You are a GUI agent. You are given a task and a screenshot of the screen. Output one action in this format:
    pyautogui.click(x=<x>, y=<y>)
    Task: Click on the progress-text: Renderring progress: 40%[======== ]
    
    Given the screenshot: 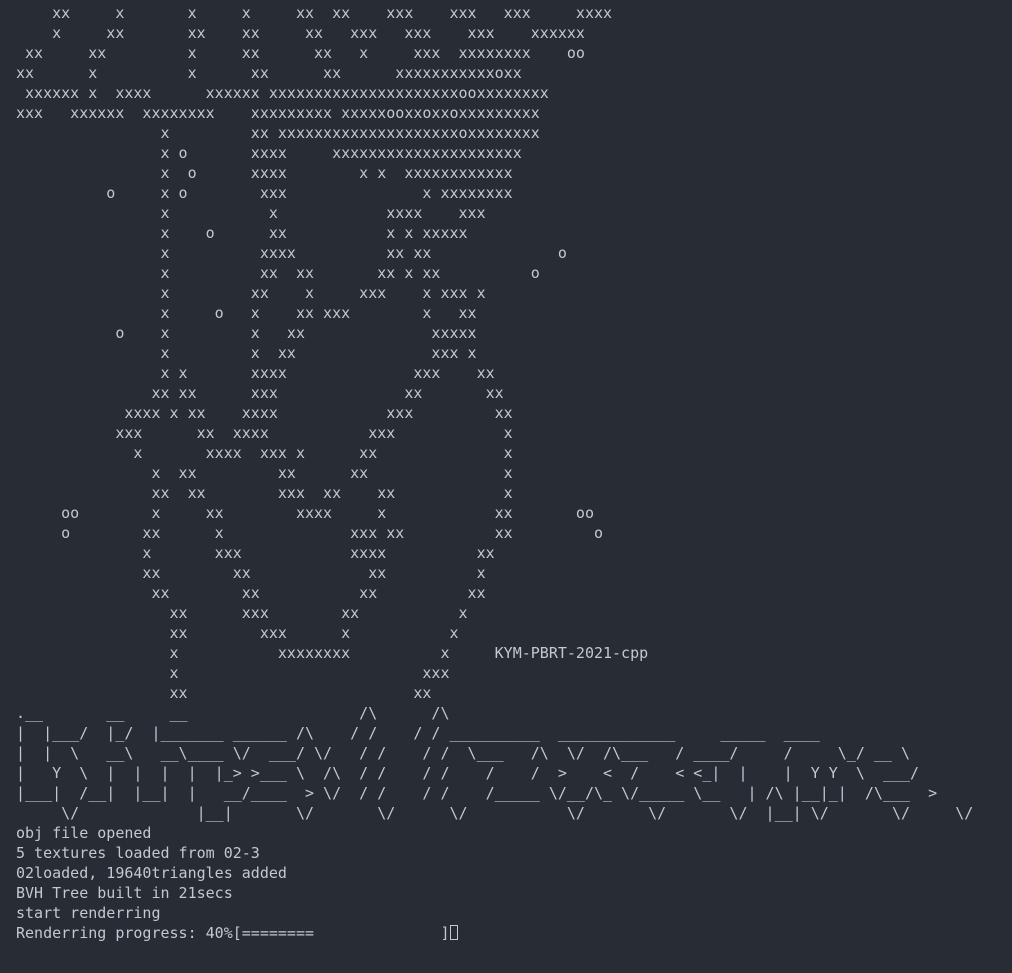 What is the action you would take?
    pyautogui.click(x=233, y=933)
    